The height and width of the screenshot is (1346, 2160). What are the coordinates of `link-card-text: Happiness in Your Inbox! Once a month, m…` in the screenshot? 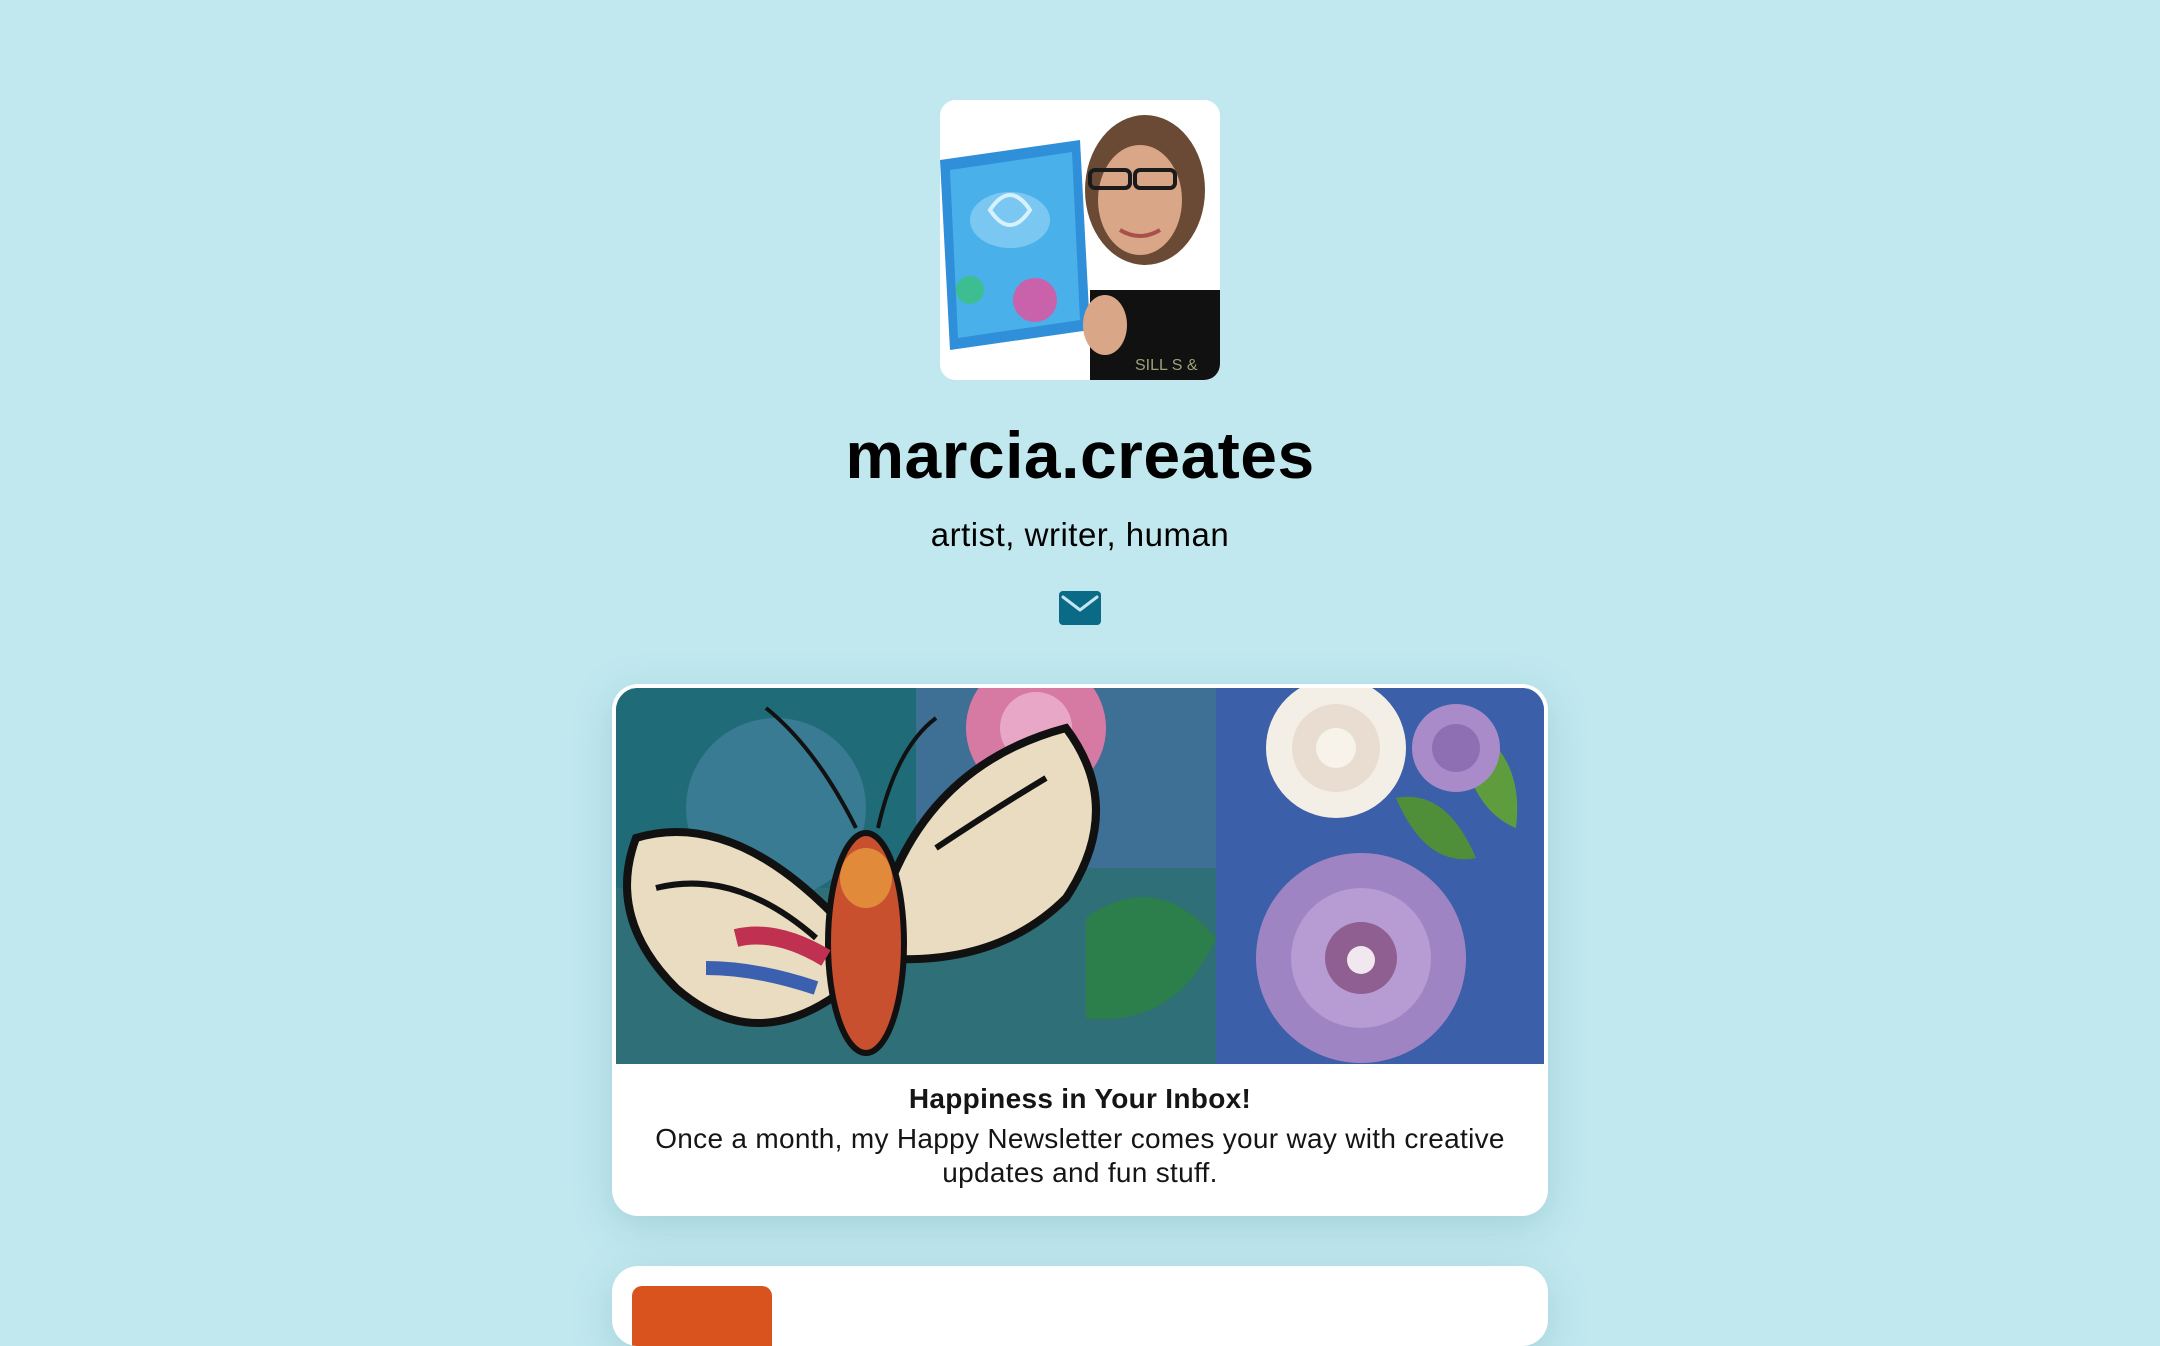 It's located at (1080, 1135).